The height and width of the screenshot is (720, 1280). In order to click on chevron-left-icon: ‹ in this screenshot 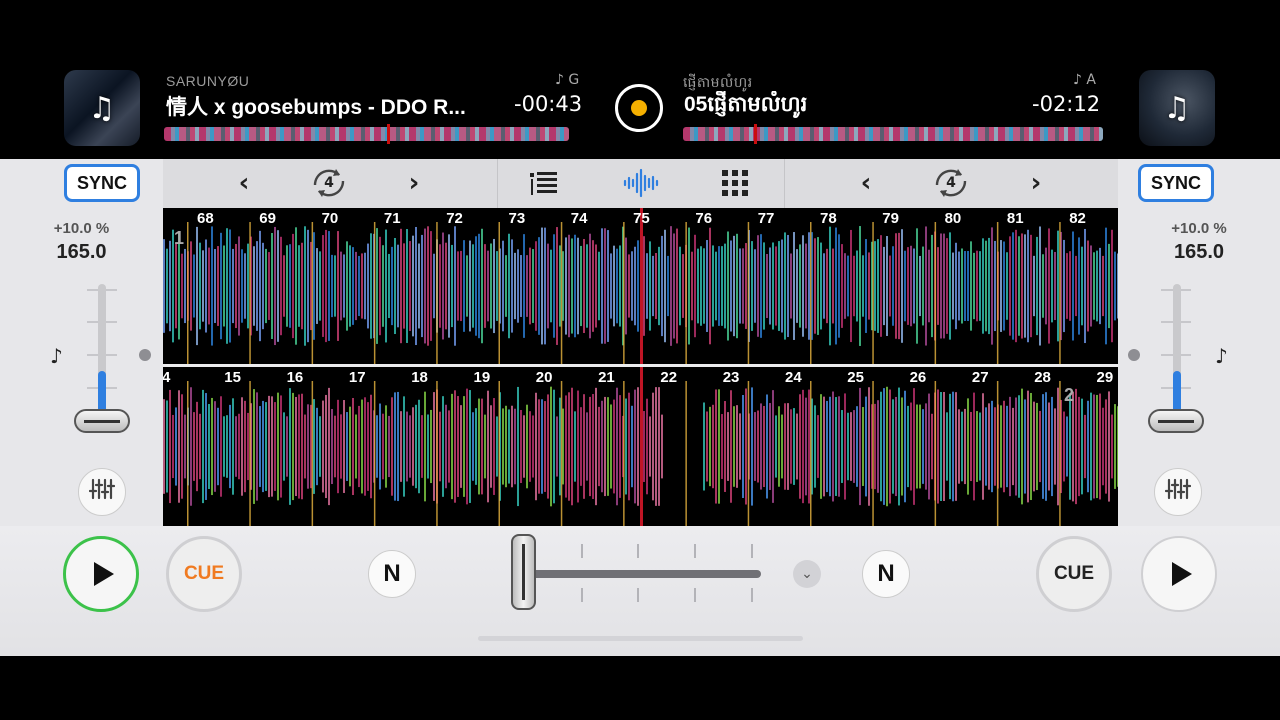, I will do `click(866, 183)`.